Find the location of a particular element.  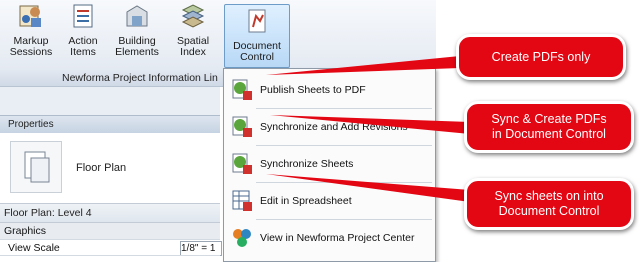

document-control-button: Document Control is located at coordinates (257, 36).